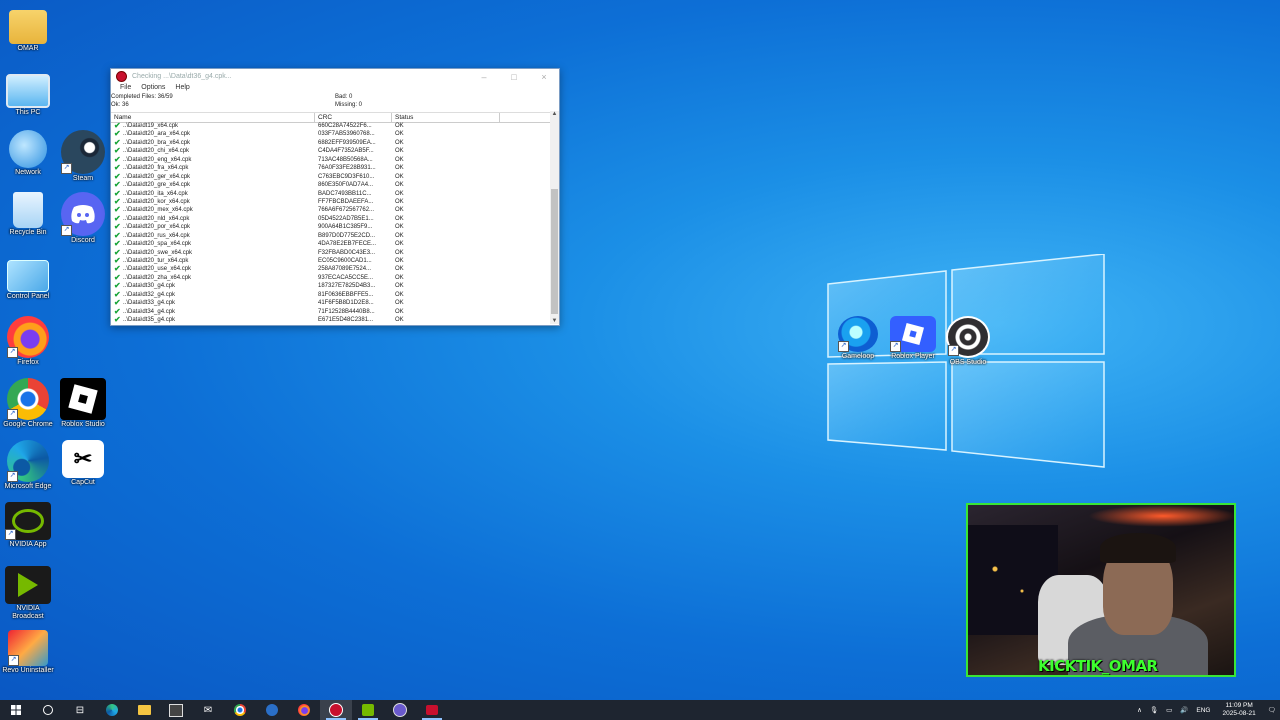  I want to click on store-icon, so click(176, 710).